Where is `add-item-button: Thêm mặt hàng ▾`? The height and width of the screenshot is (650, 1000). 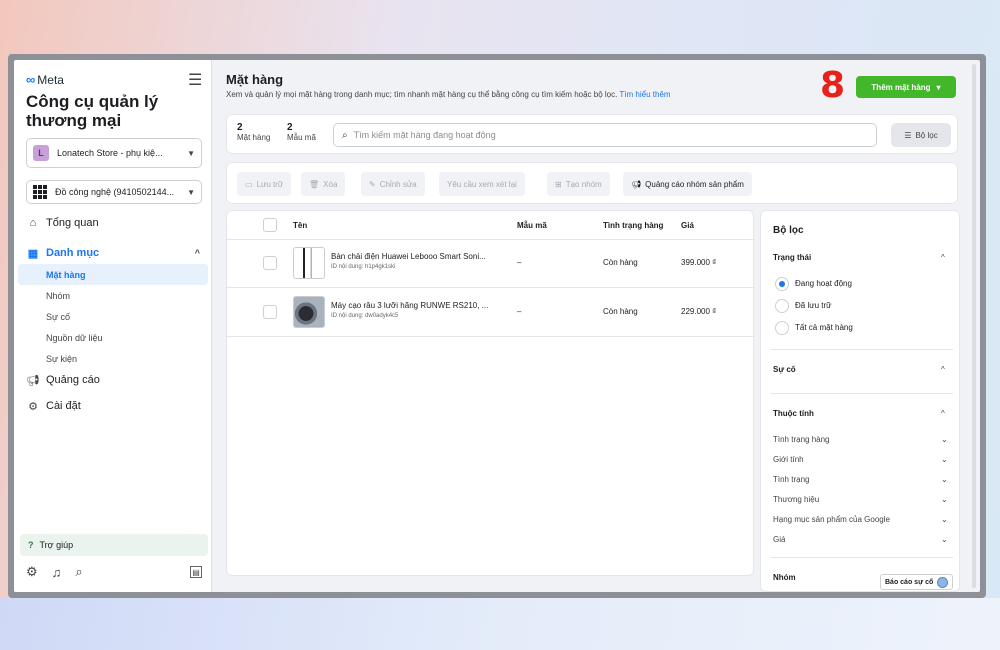
add-item-button: Thêm mặt hàng ▾ is located at coordinates (906, 87).